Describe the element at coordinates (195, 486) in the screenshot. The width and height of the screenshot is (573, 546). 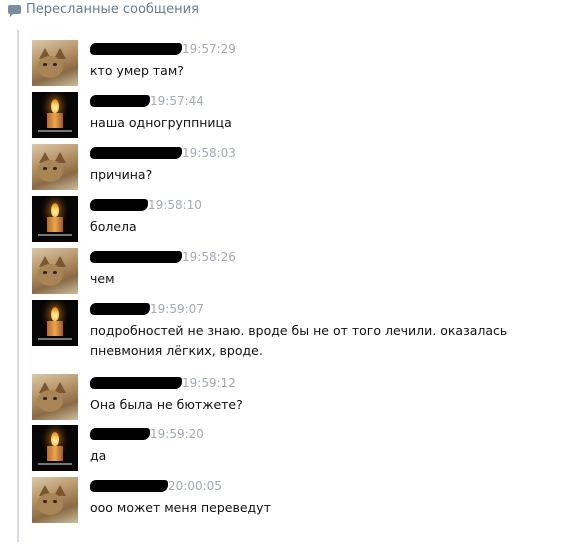
I see `message-time: 20:00:05` at that location.